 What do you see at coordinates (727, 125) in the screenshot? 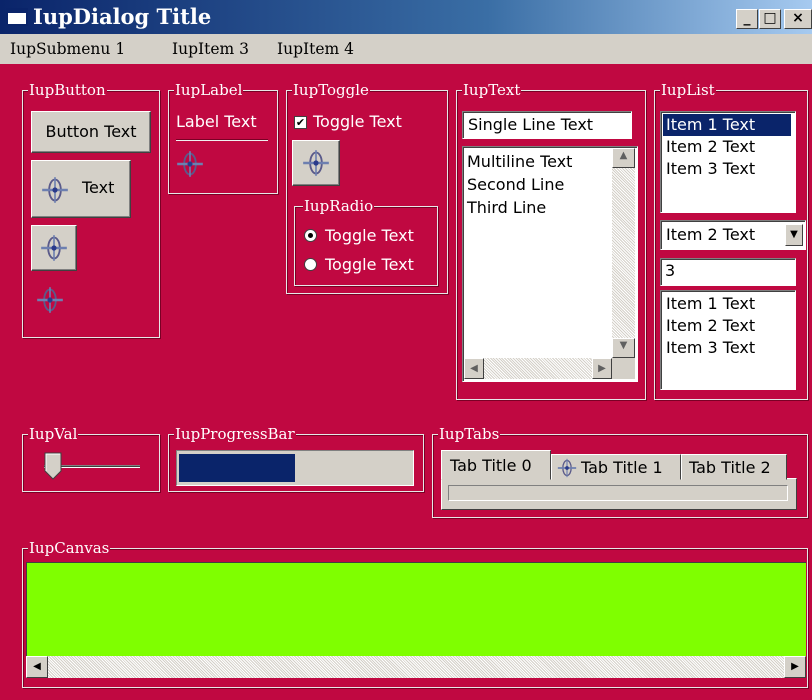
I see `list-item-selected: Item 1 Text` at bounding box center [727, 125].